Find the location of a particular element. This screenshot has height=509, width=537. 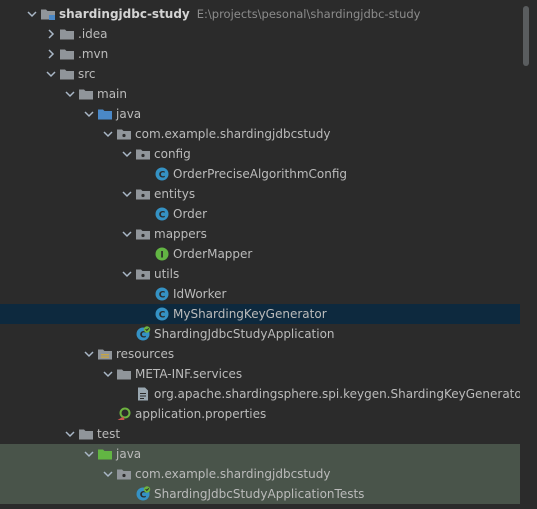

tree-node-entitys: entitys is located at coordinates (260, 194).